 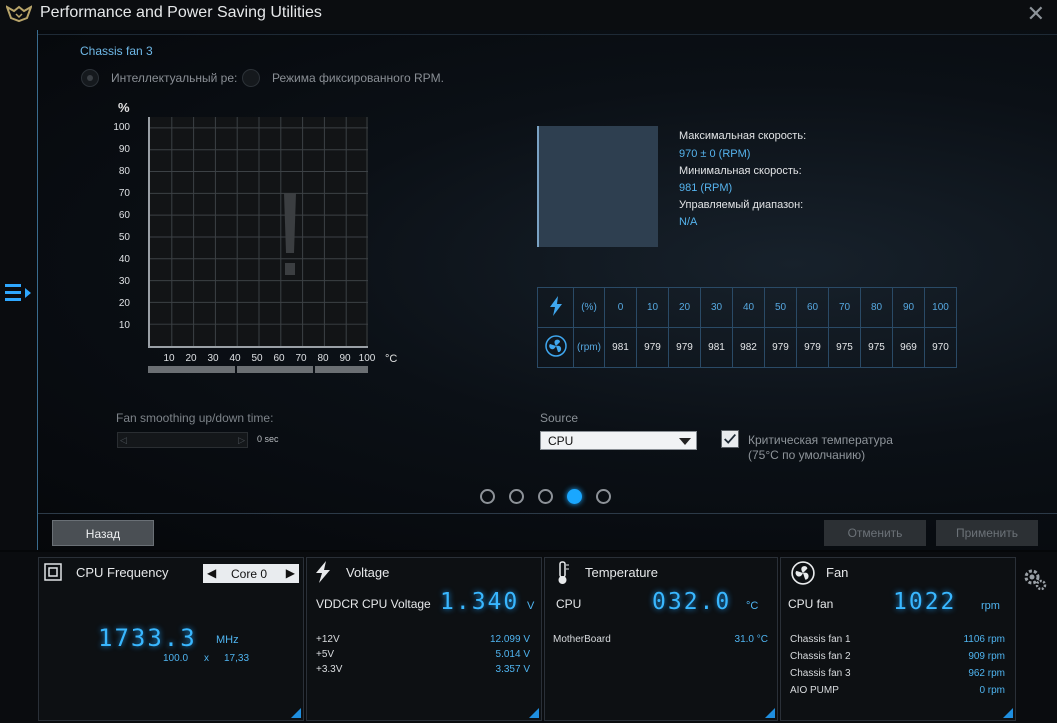 I want to click on x-tick-label: 50, so click(x=257, y=358).